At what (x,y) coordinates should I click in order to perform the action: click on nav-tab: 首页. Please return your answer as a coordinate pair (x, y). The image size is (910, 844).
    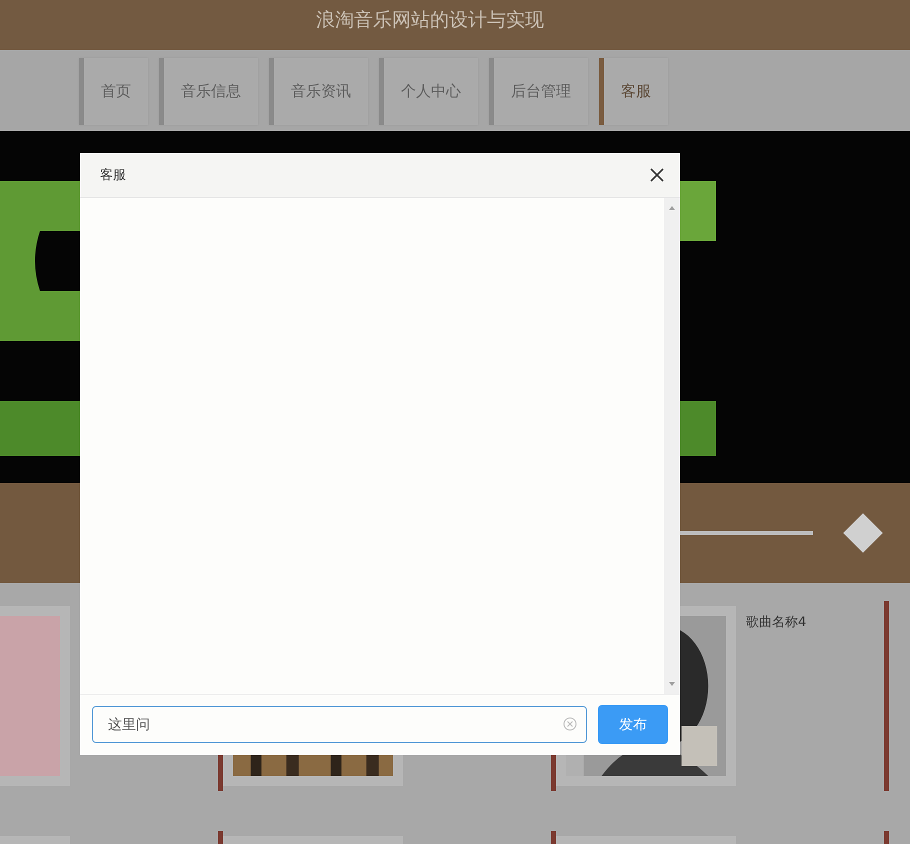
    Looking at the image, I should click on (113, 91).